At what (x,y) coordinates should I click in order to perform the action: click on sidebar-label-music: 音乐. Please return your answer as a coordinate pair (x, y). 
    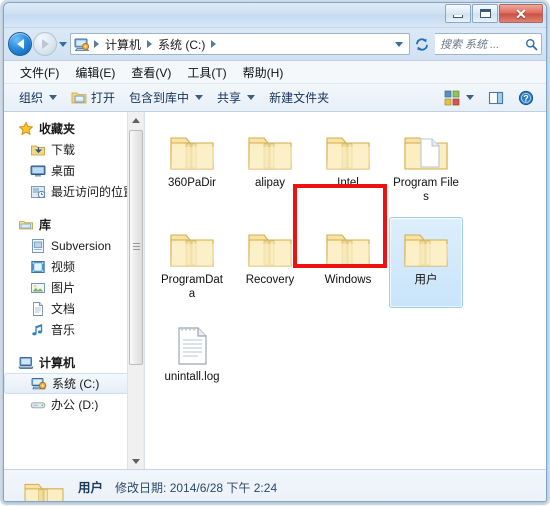
    Looking at the image, I should click on (63, 330).